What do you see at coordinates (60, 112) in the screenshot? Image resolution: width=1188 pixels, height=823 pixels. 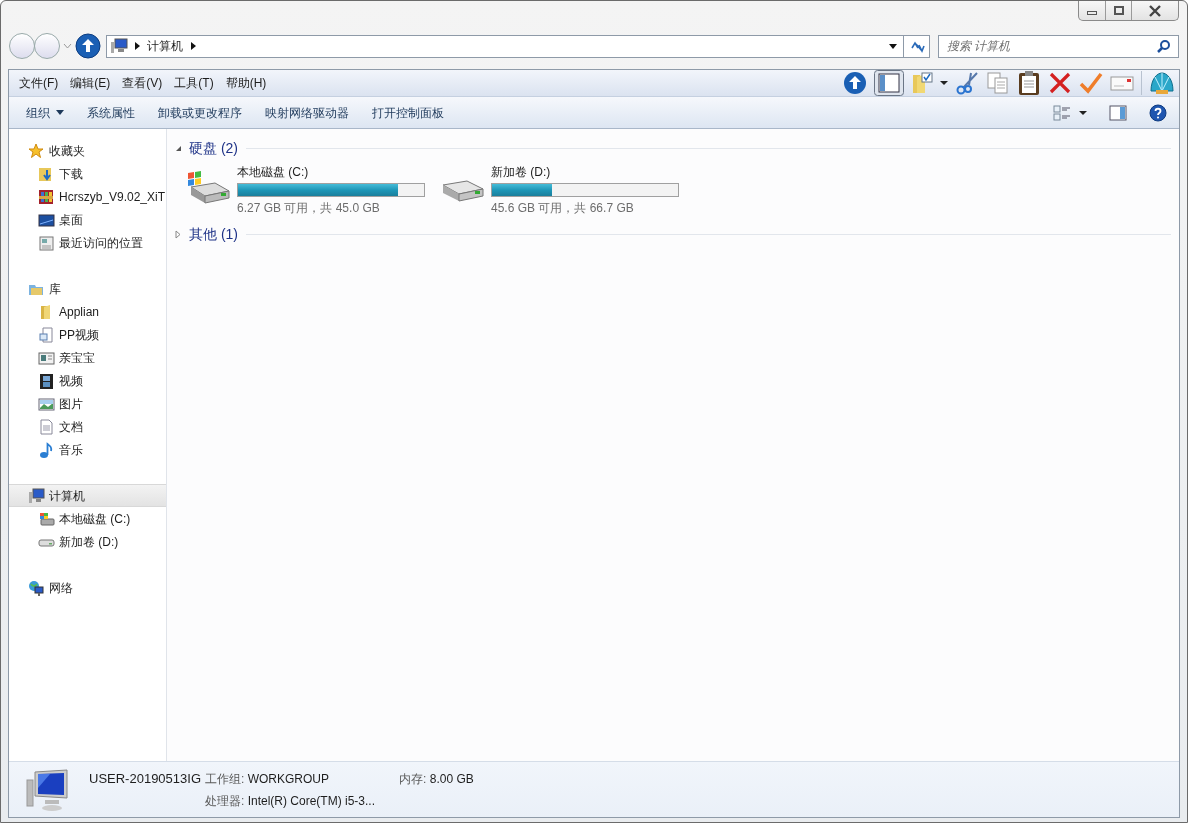 I see `caret-icon` at bounding box center [60, 112].